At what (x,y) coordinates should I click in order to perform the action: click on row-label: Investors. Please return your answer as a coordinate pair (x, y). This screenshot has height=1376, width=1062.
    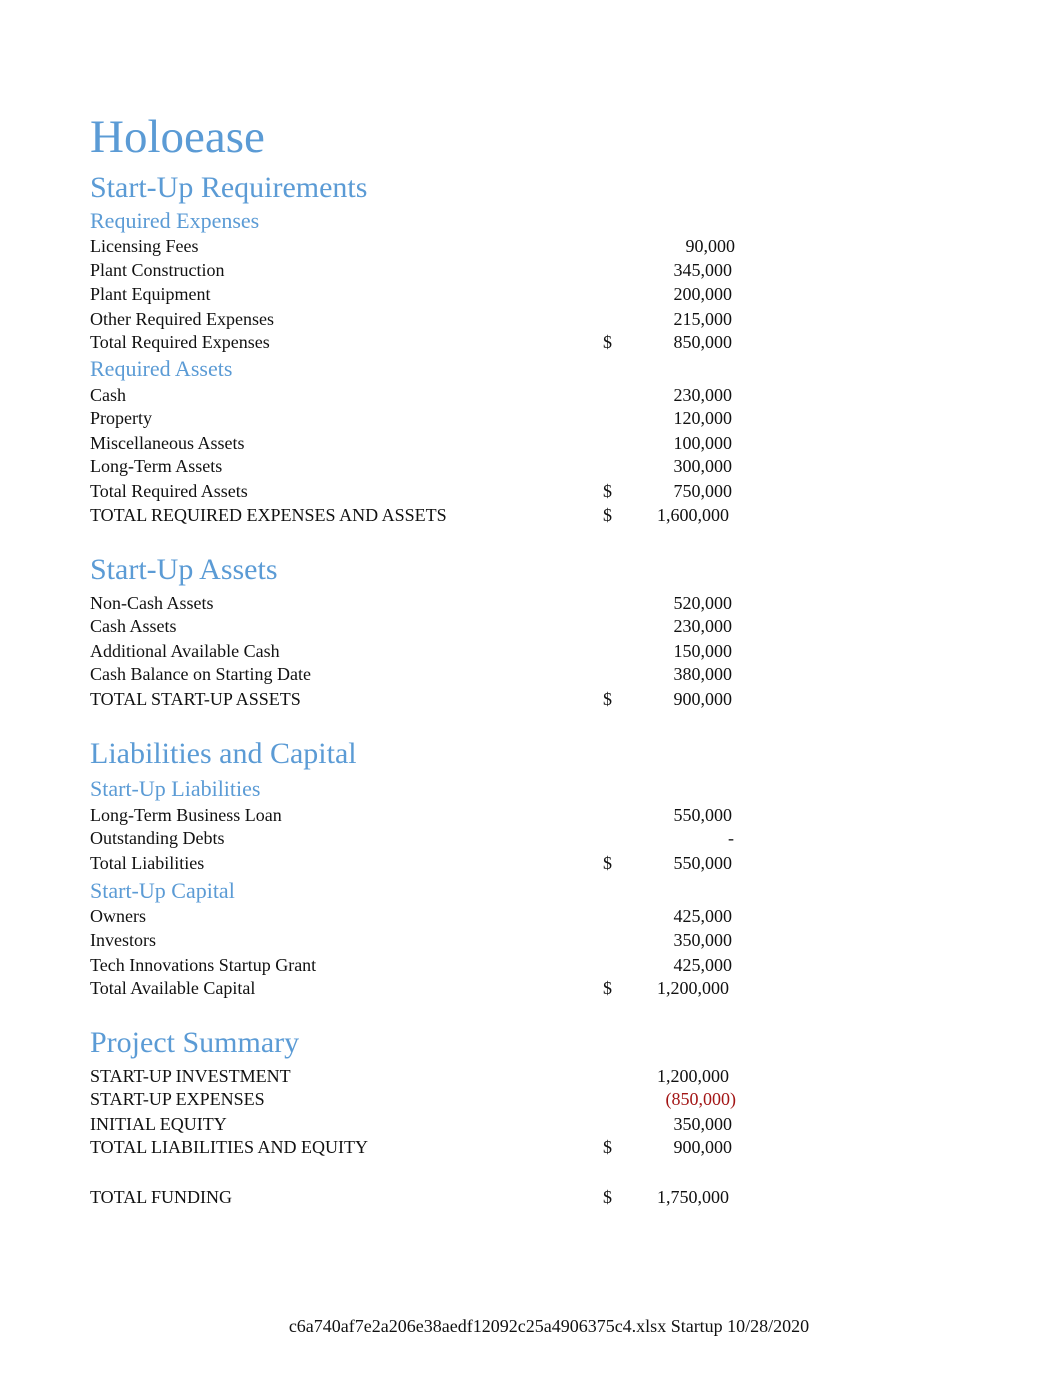
    Looking at the image, I should click on (123, 940).